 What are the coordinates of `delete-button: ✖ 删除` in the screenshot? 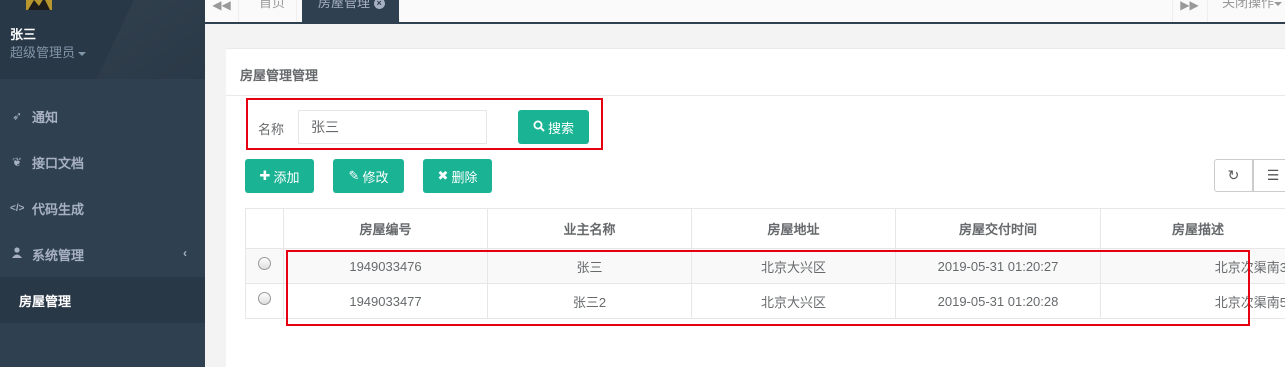 It's located at (457, 176).